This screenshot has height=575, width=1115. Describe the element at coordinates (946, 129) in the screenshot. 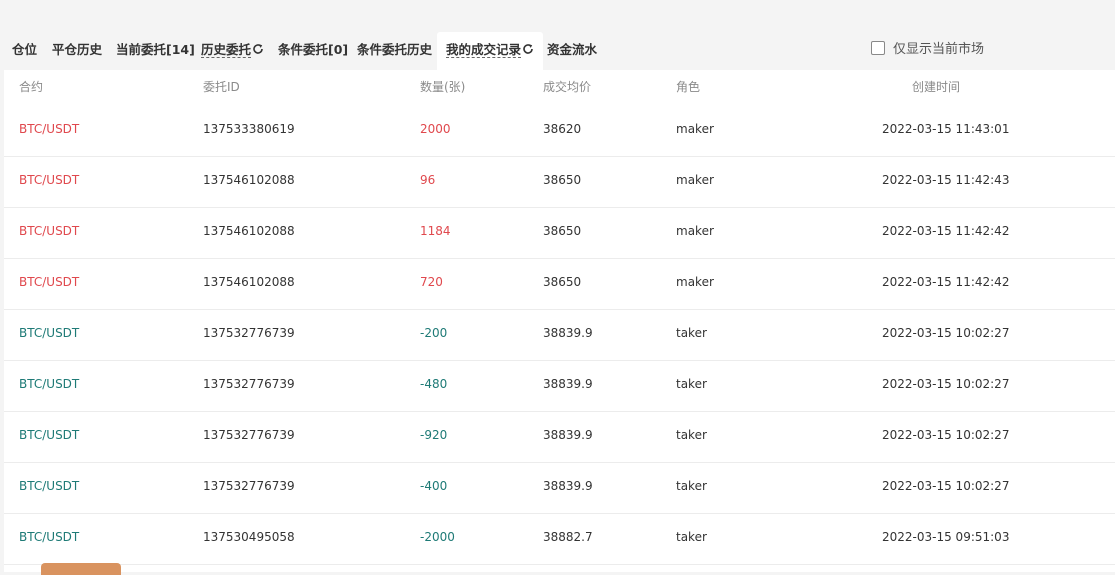

I see `cell-created-time: 2022-03-15 11:43:01` at that location.